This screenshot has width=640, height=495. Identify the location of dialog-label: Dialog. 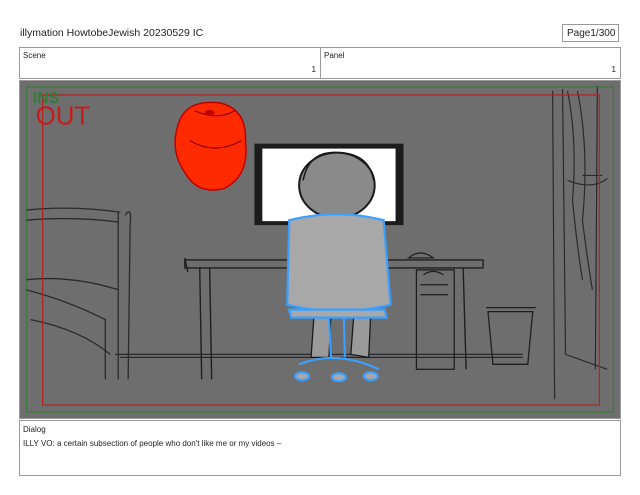
(34, 429).